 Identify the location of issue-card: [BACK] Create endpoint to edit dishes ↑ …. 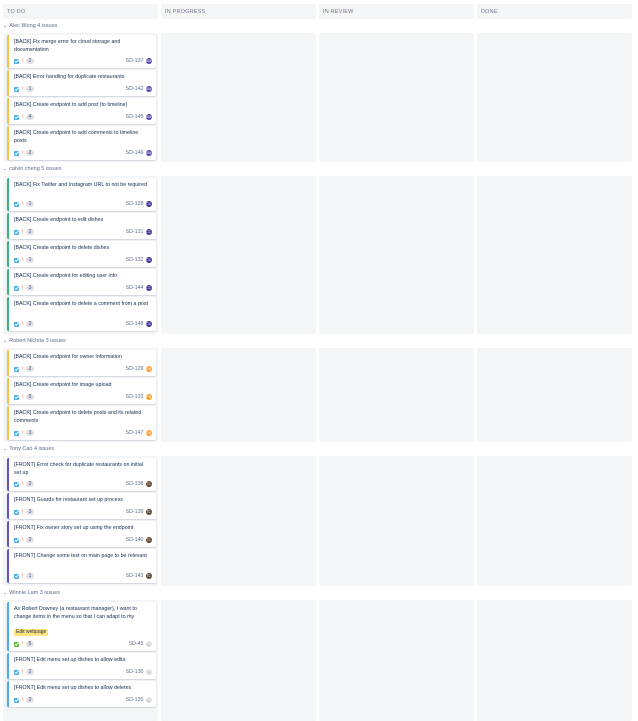
(81, 226).